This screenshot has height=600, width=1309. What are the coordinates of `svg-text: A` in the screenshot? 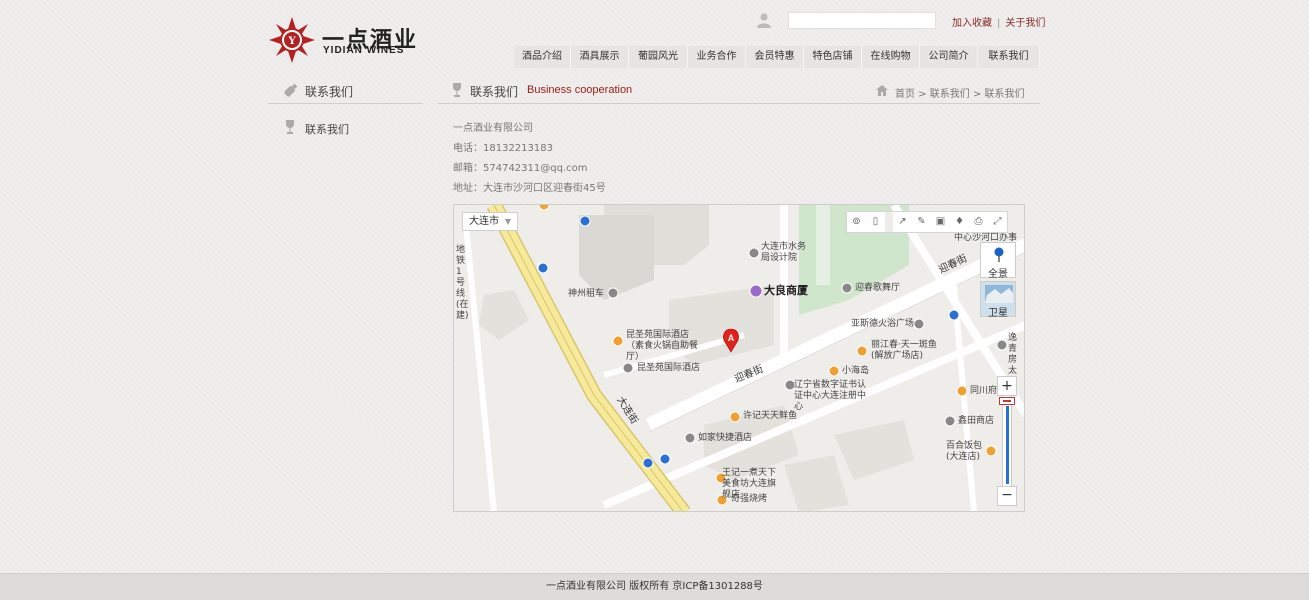 It's located at (731, 338).